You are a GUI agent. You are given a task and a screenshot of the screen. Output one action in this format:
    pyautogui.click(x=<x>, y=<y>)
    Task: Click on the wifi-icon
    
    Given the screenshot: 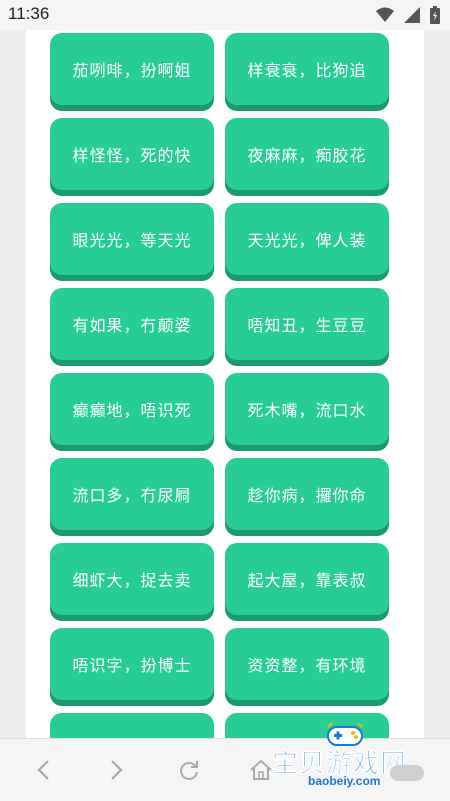 What is the action you would take?
    pyautogui.click(x=385, y=15)
    